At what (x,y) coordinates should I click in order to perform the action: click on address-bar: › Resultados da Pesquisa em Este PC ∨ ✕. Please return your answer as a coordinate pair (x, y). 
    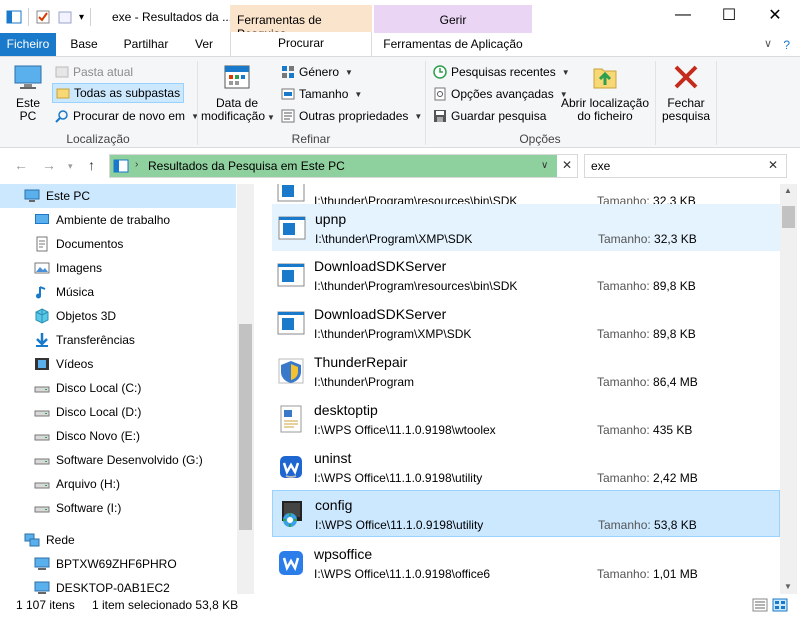
    Looking at the image, I should click on (343, 166).